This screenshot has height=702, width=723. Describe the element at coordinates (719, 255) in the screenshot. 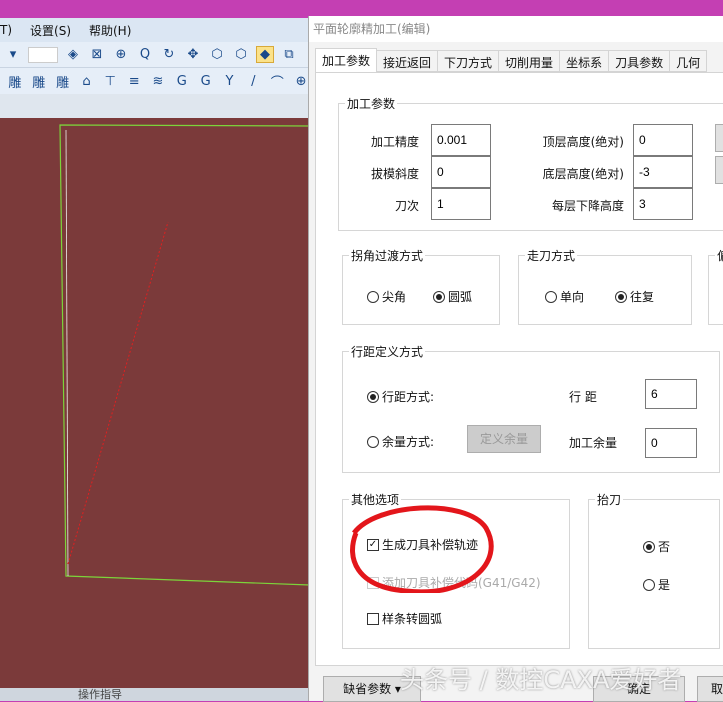

I see `group-label: 偏` at that location.